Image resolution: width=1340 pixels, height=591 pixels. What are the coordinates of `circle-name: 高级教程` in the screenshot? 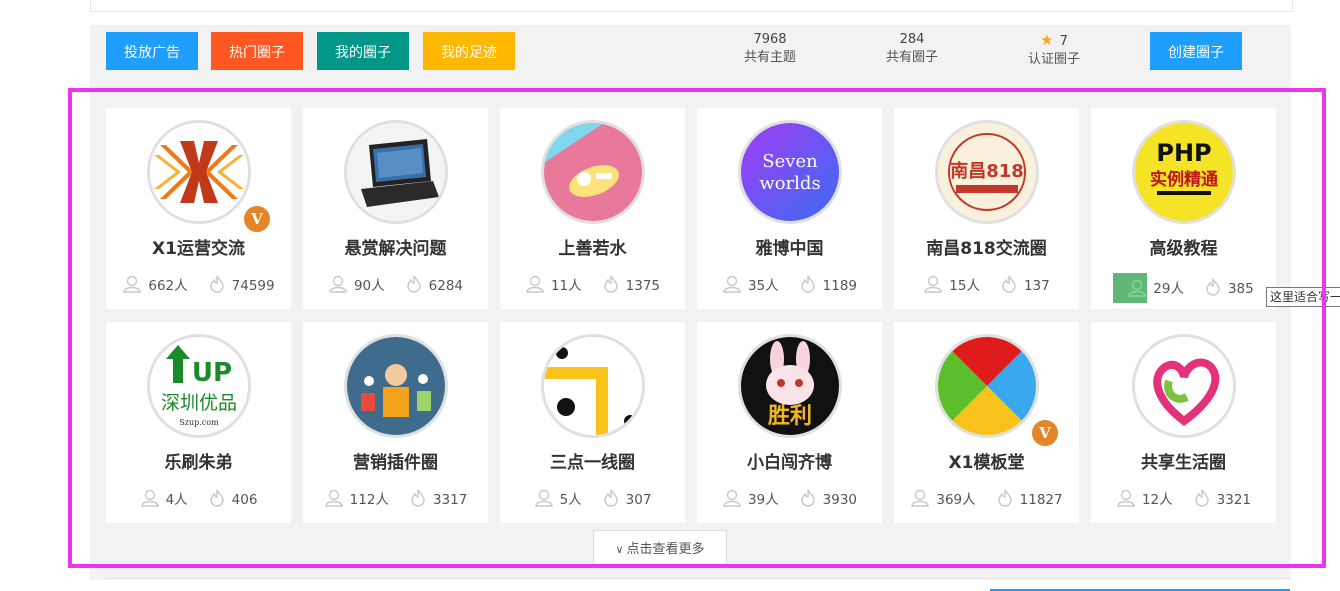 It's located at (1183, 246).